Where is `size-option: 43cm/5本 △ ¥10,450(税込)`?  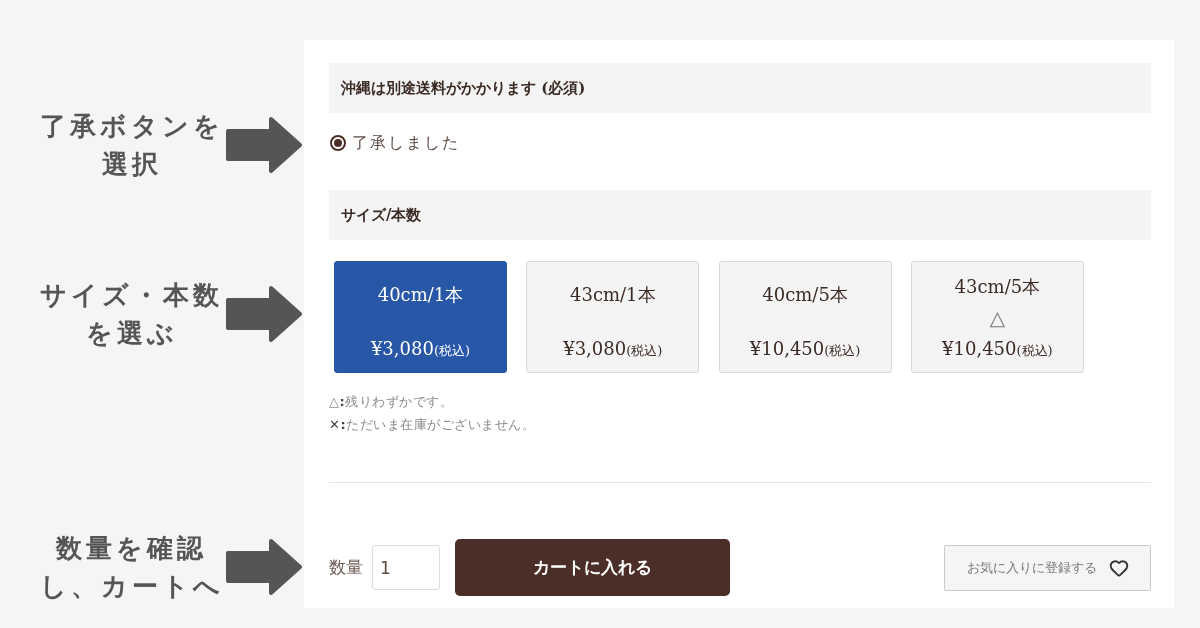 size-option: 43cm/5本 △ ¥10,450(税込) is located at coordinates (997, 317).